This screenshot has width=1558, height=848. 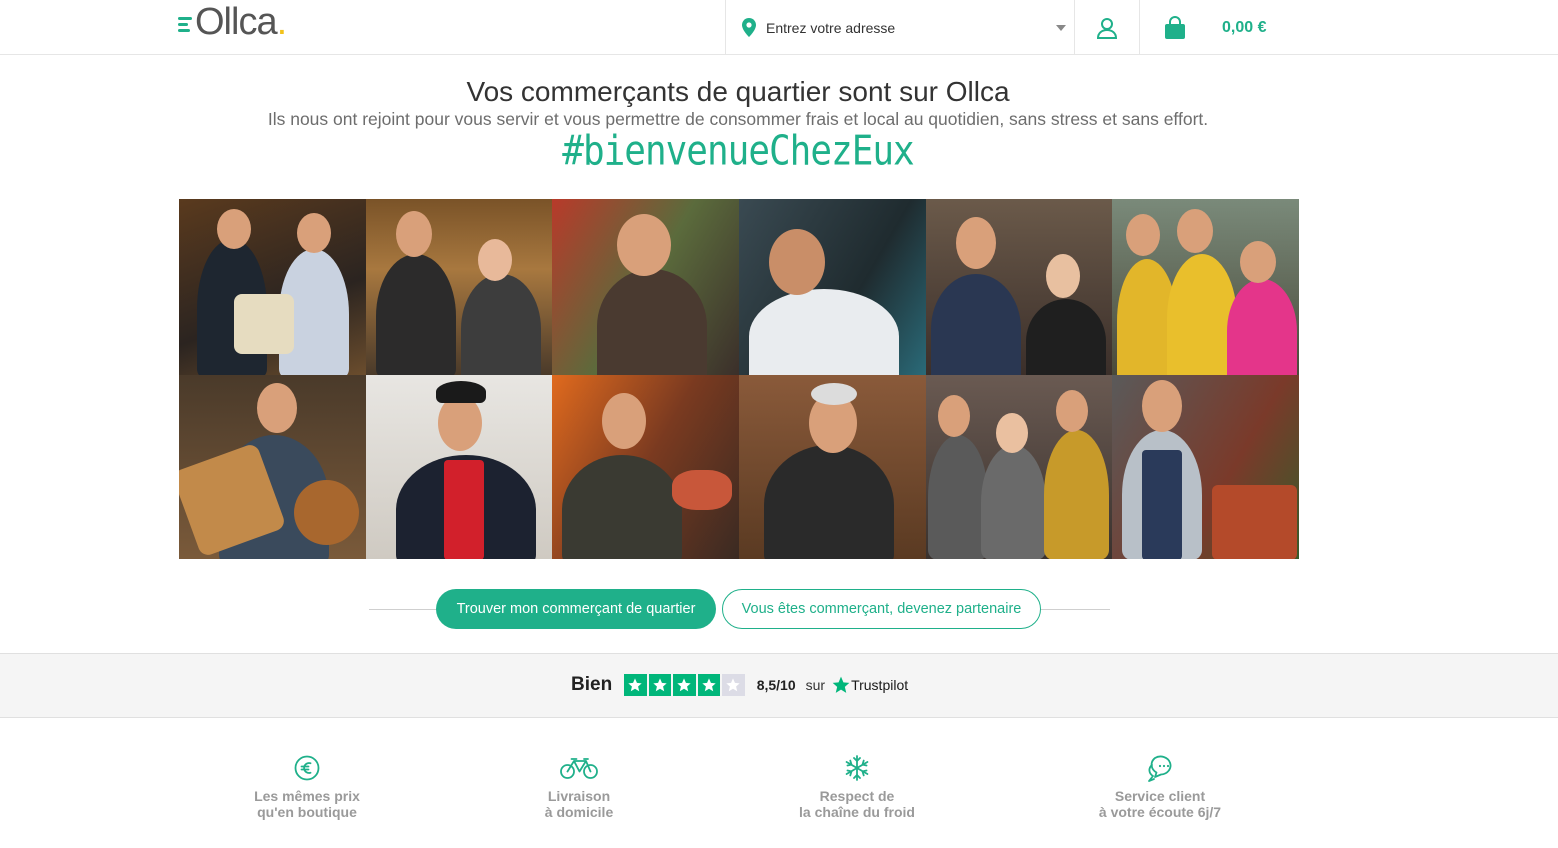 I want to click on merchant-photo-deli-shop, so click(x=459, y=287).